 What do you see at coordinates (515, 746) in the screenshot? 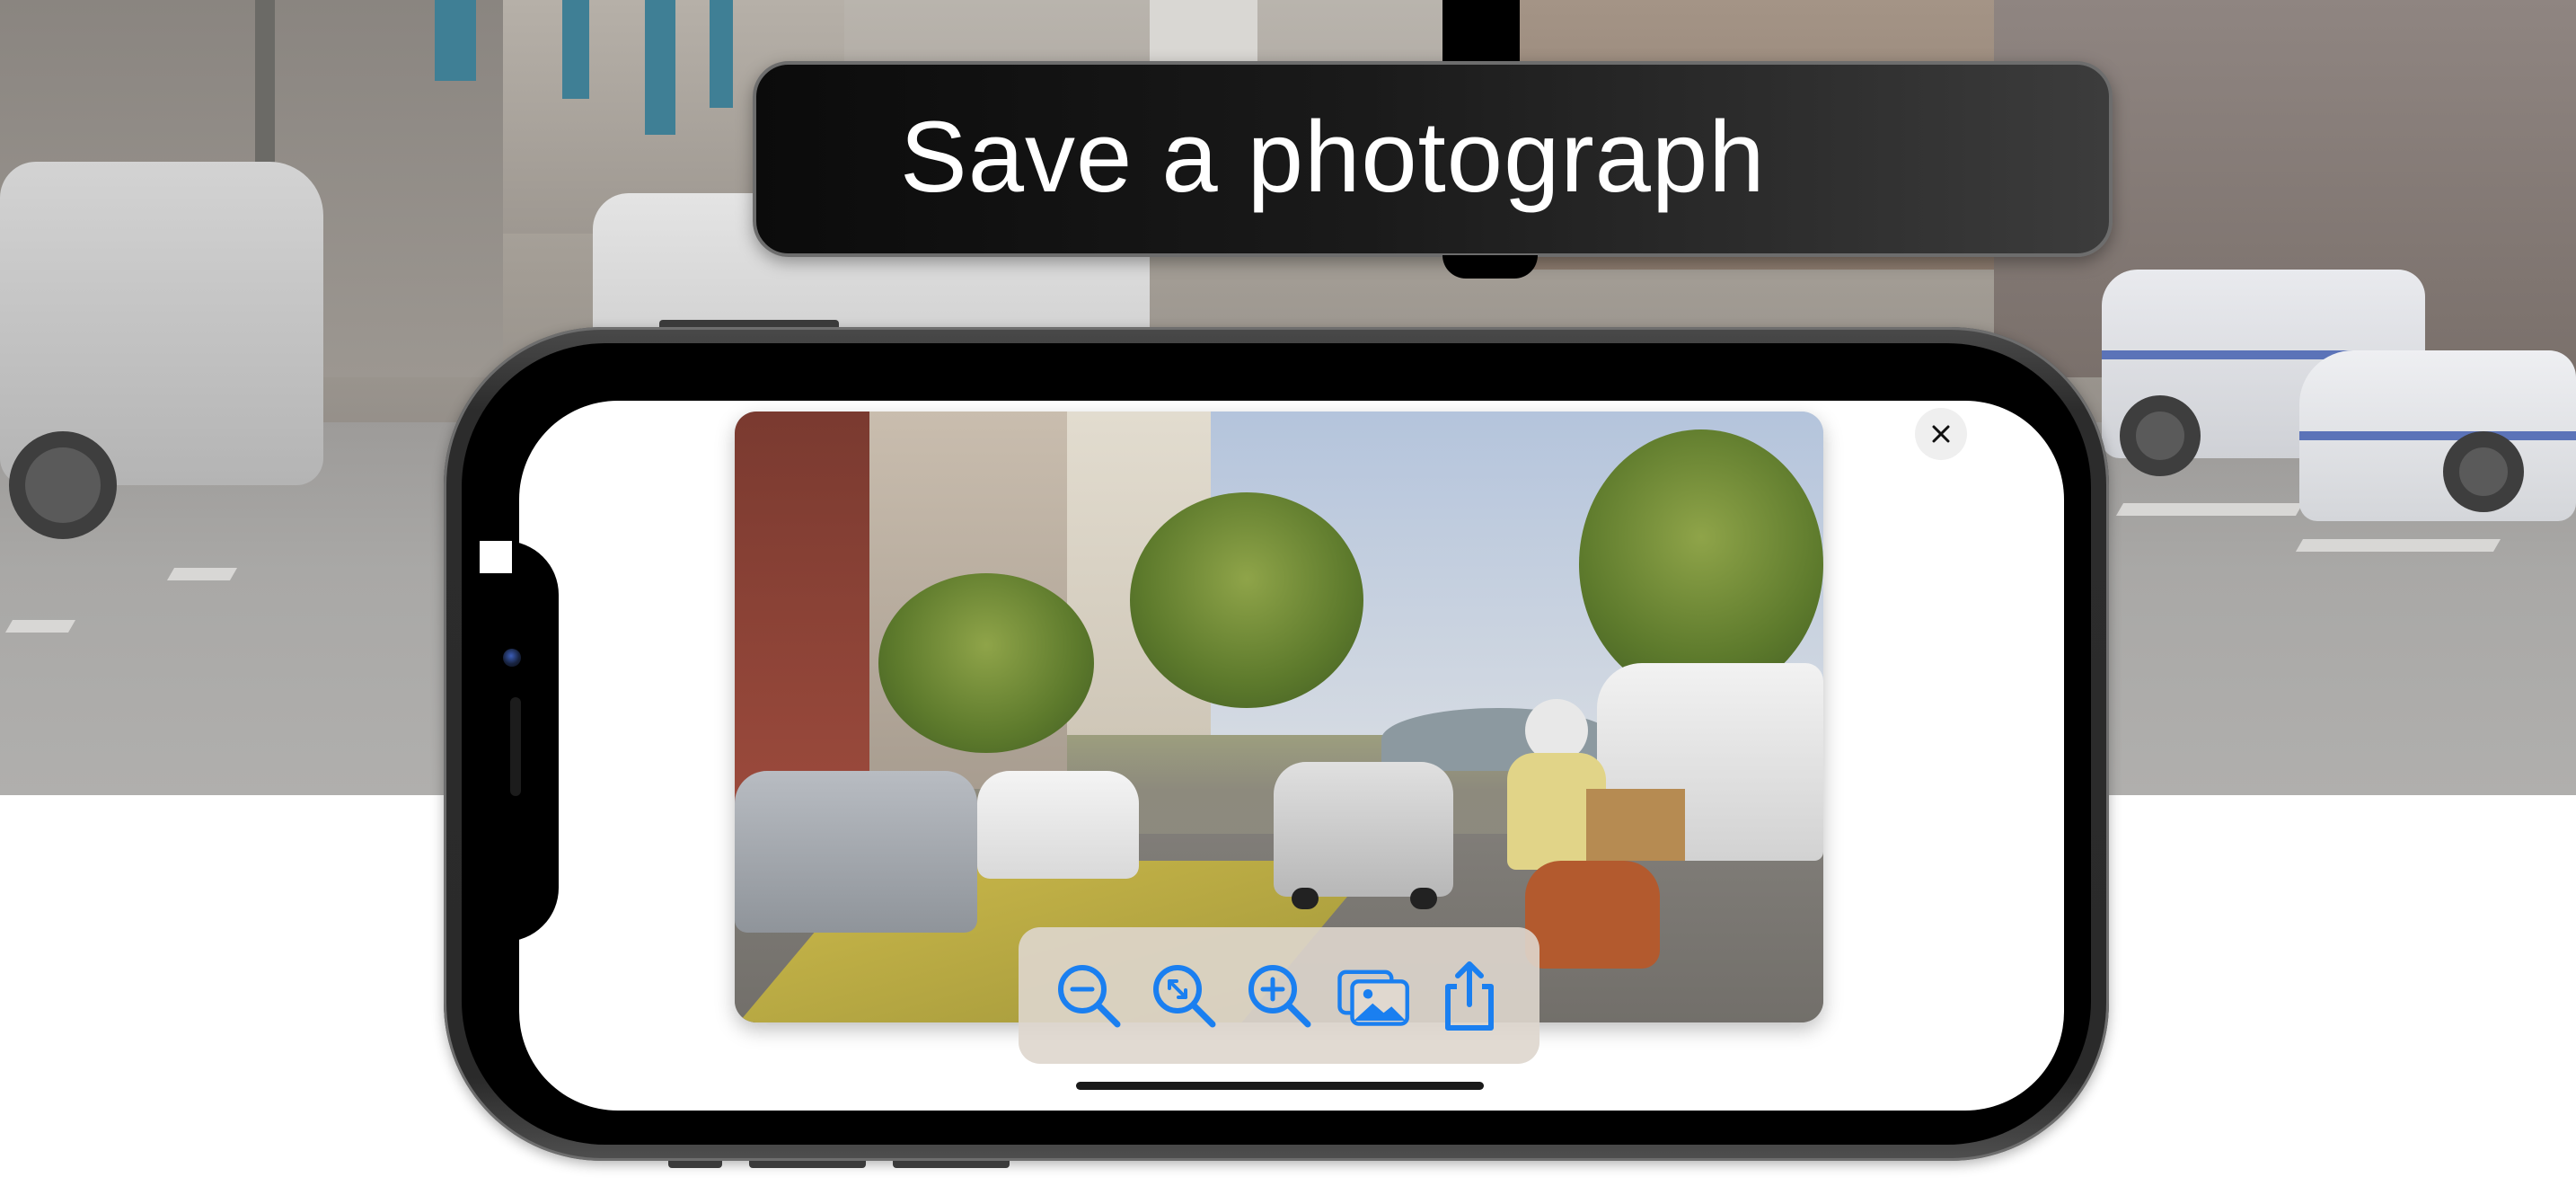
I see `earpiece-speaker` at bounding box center [515, 746].